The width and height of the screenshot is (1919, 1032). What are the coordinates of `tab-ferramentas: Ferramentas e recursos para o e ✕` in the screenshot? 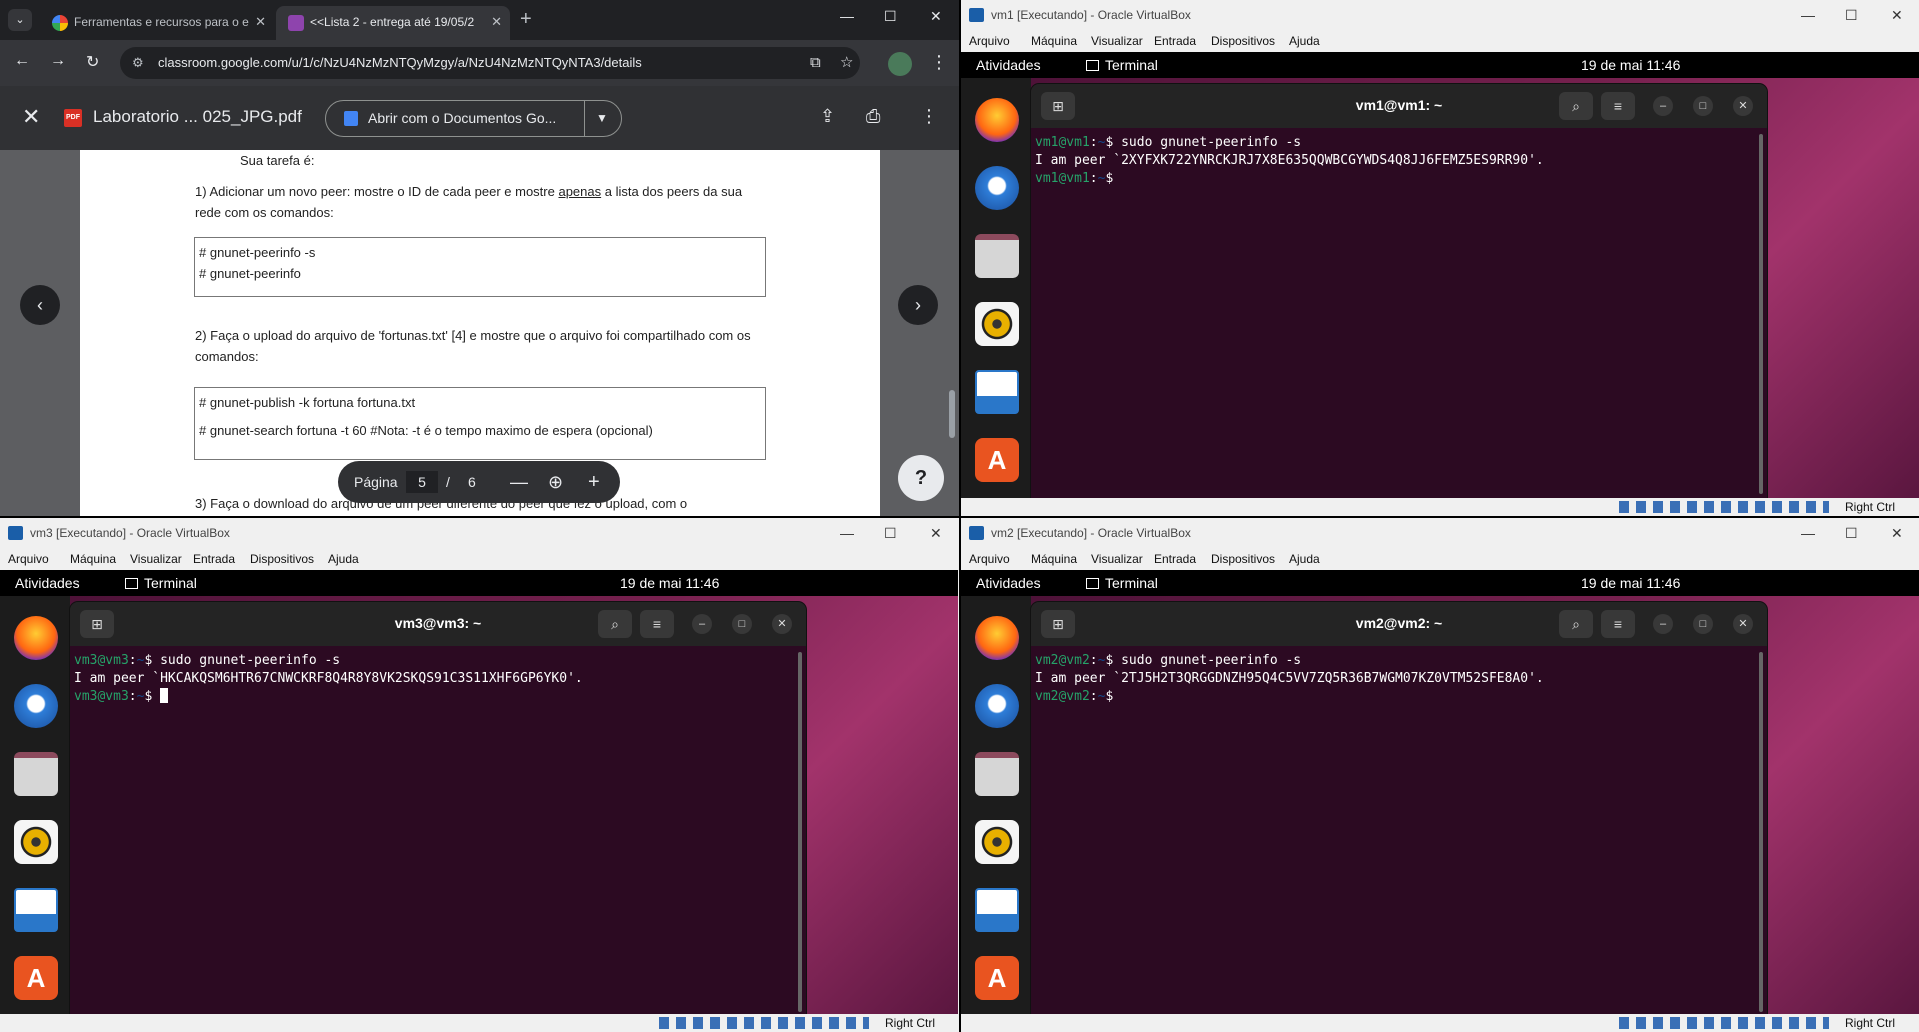 It's located at (157, 23).